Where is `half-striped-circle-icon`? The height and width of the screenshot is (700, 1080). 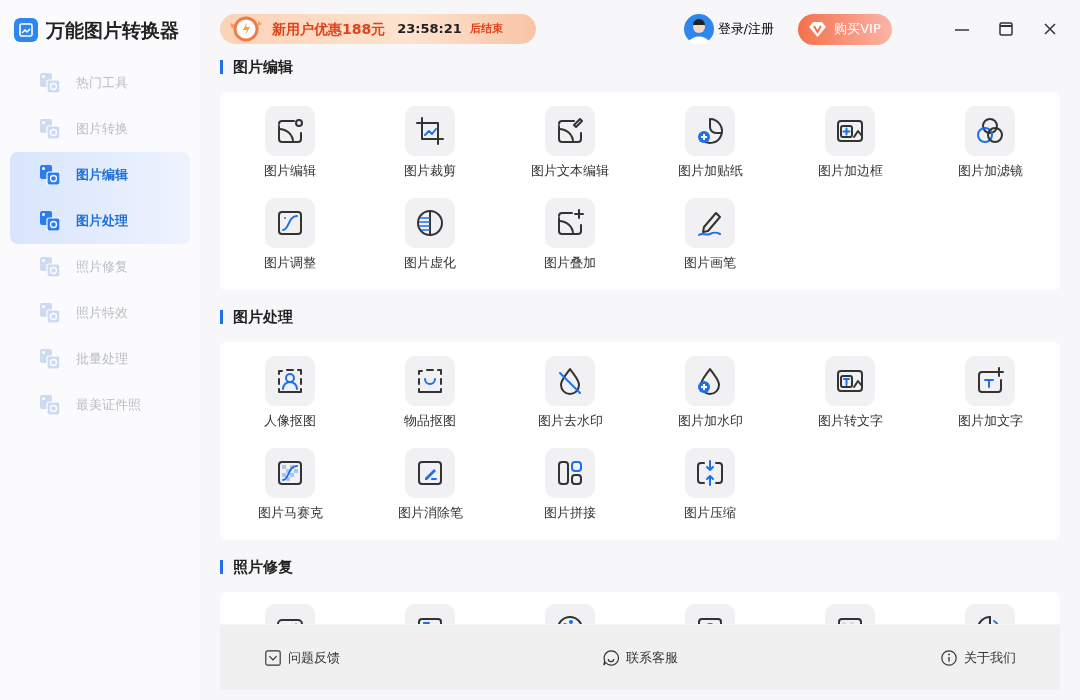 half-striped-circle-icon is located at coordinates (430, 223).